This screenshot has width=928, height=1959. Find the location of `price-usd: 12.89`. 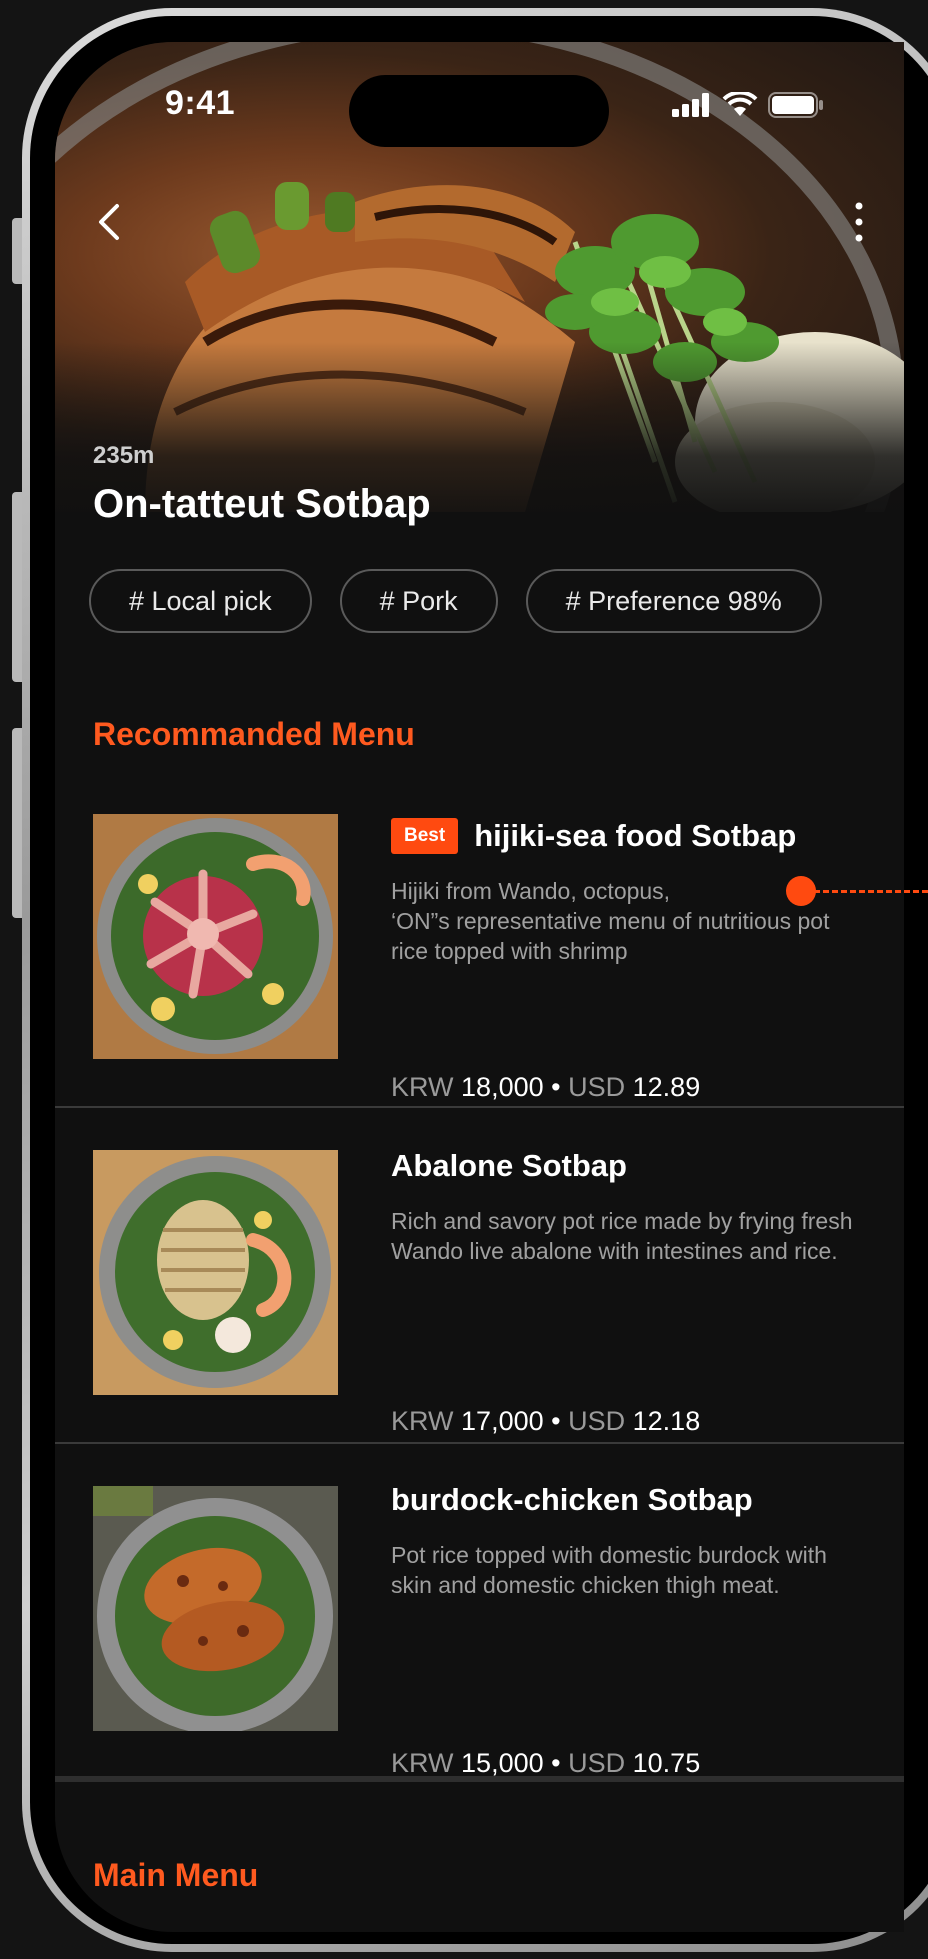

price-usd: 12.89 is located at coordinates (666, 1087).